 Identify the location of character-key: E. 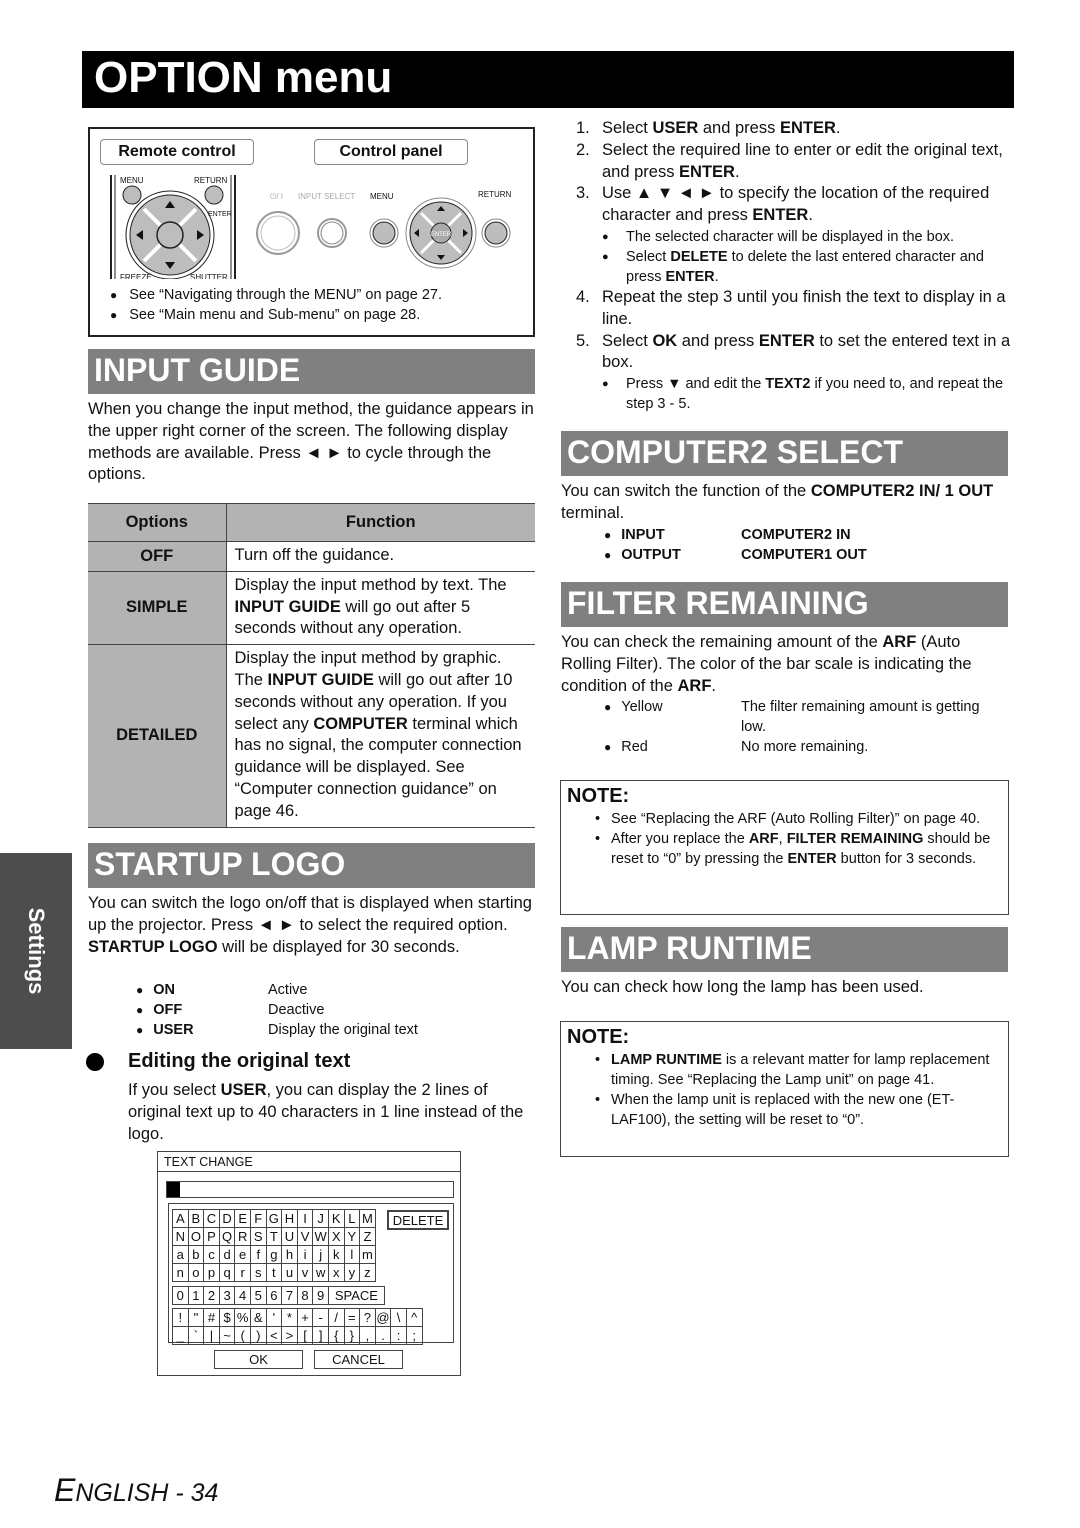
(242, 1218).